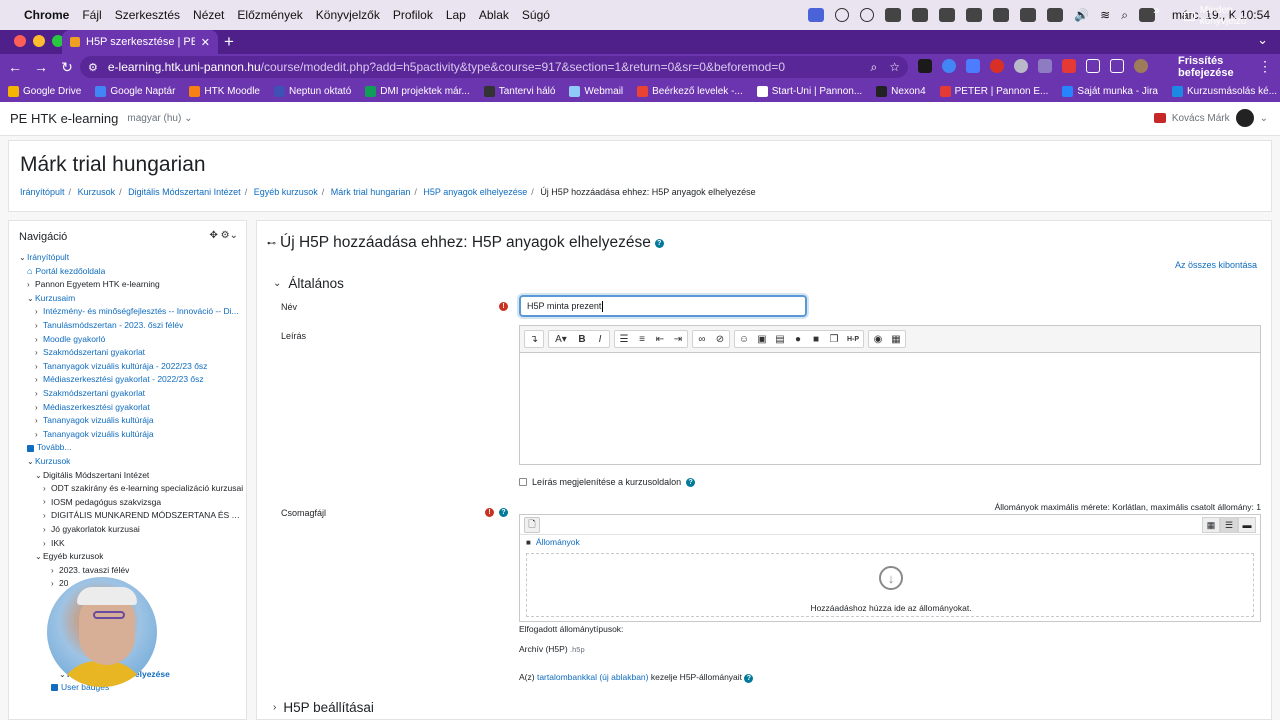  What do you see at coordinates (974, 15) in the screenshot?
I see `stripe-icon` at bounding box center [974, 15].